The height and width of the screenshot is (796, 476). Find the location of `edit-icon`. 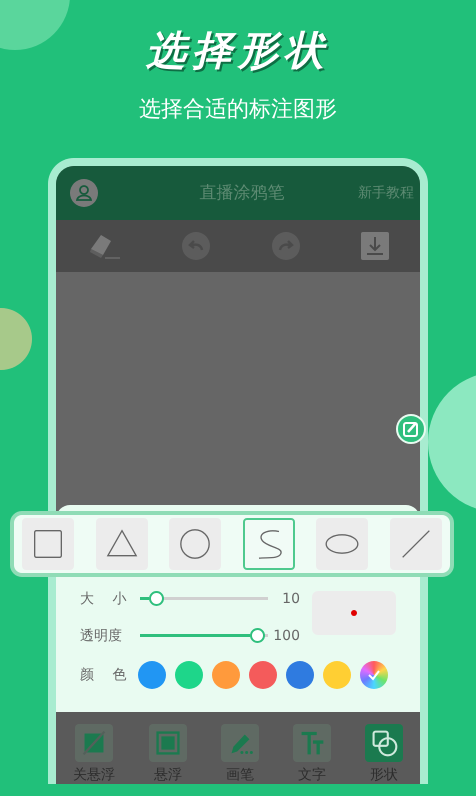

edit-icon is located at coordinates (411, 429).